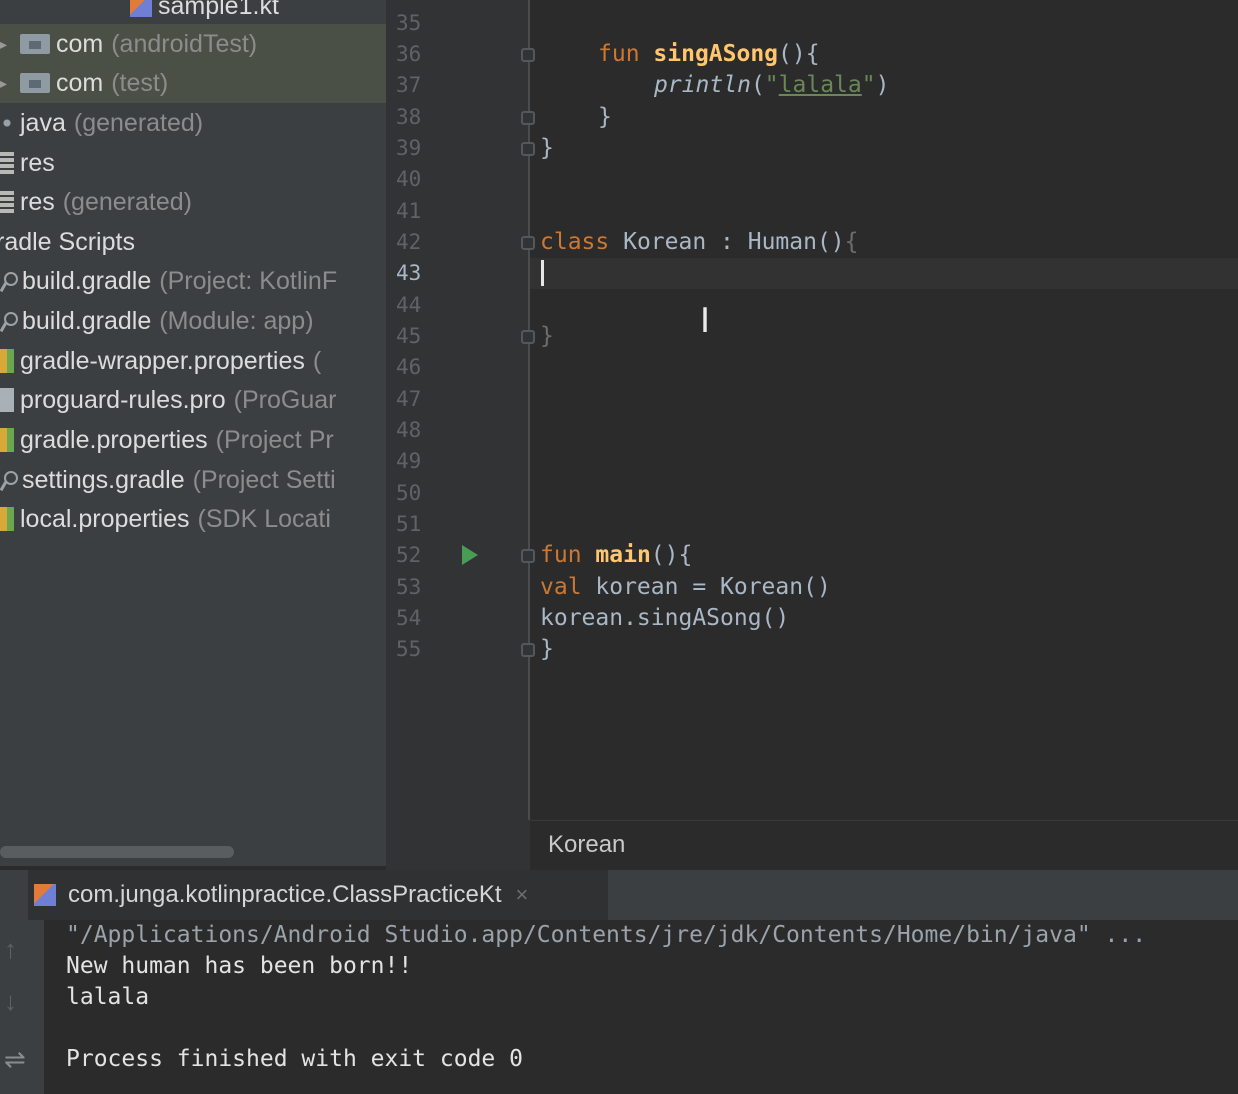  I want to click on code-line-39: }, so click(547, 148).